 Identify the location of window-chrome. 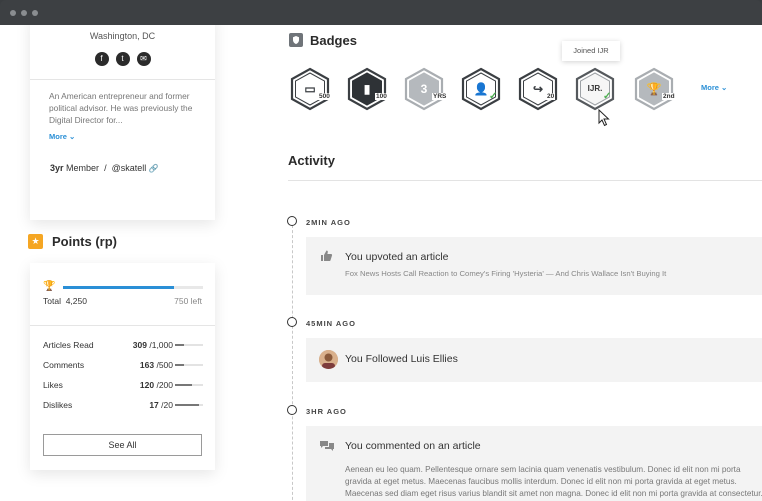
(381, 12).